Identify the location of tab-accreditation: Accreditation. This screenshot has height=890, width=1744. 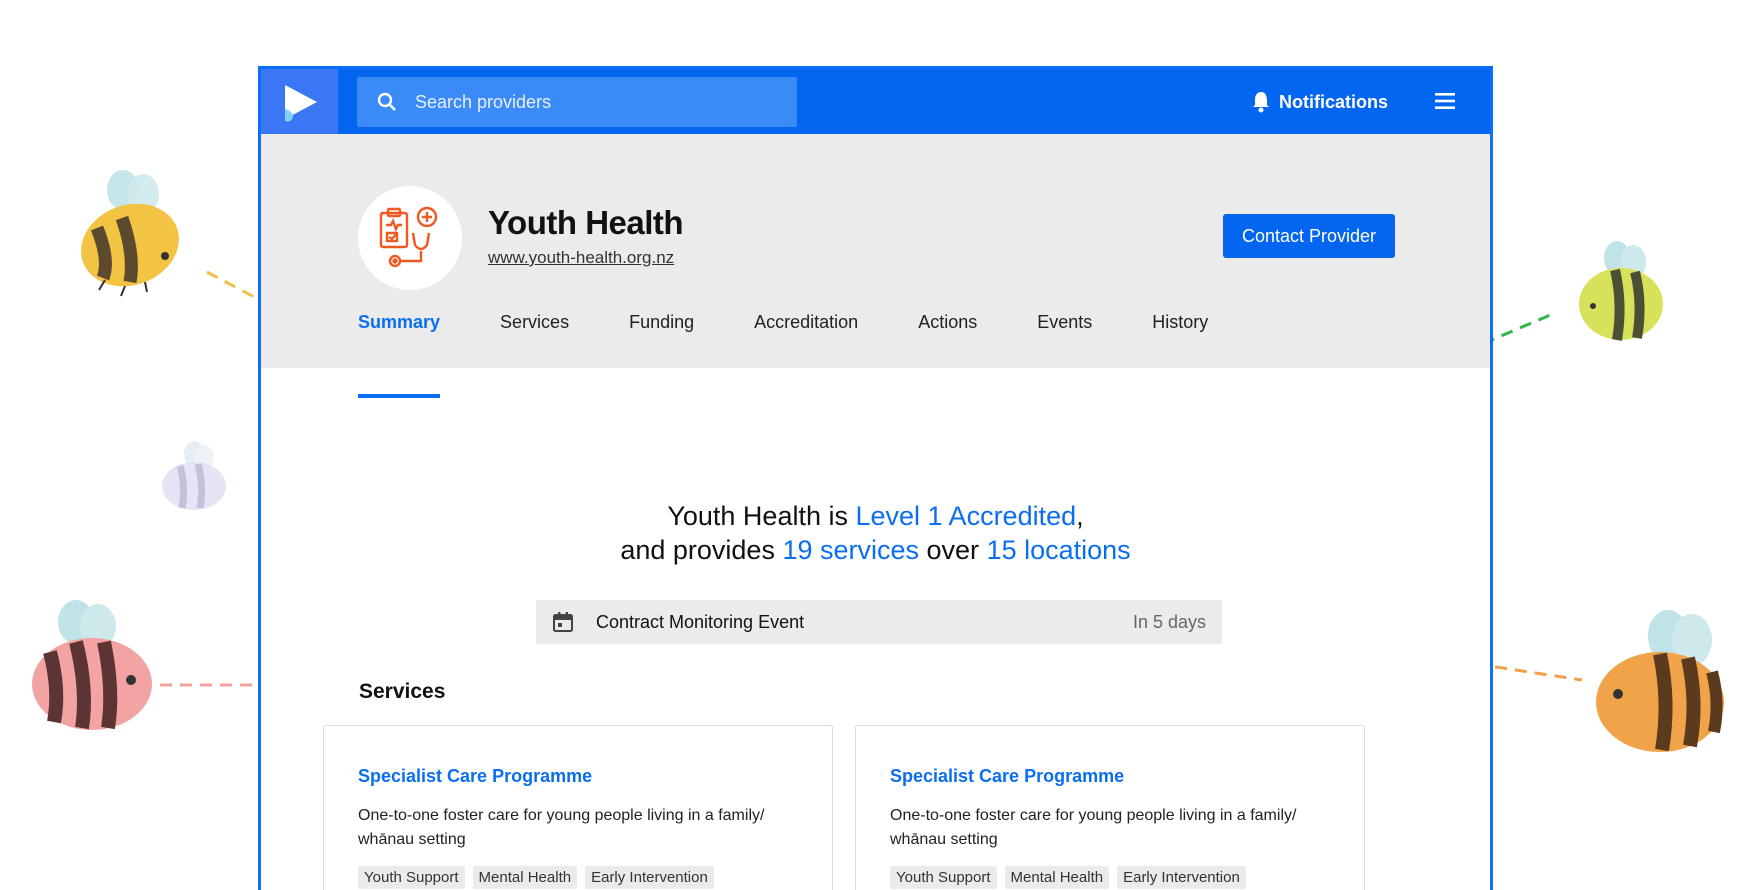
(806, 333).